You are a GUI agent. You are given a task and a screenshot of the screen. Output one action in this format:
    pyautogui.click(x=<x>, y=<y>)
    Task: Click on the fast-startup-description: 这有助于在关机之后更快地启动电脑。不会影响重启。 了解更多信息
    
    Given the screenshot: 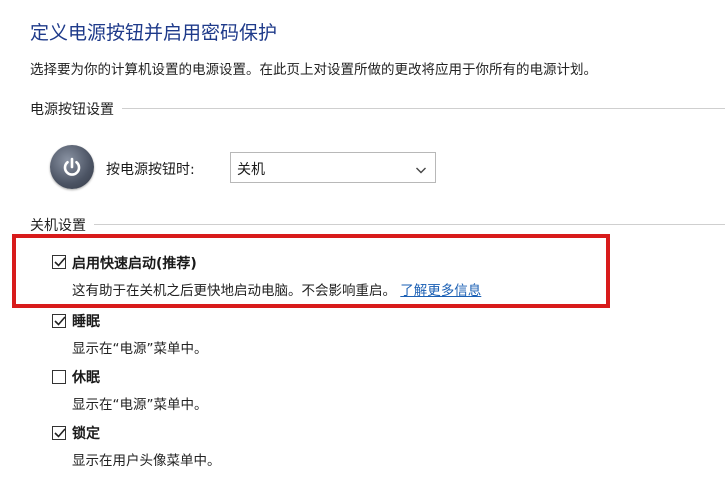 What is the action you would take?
    pyautogui.click(x=276, y=289)
    